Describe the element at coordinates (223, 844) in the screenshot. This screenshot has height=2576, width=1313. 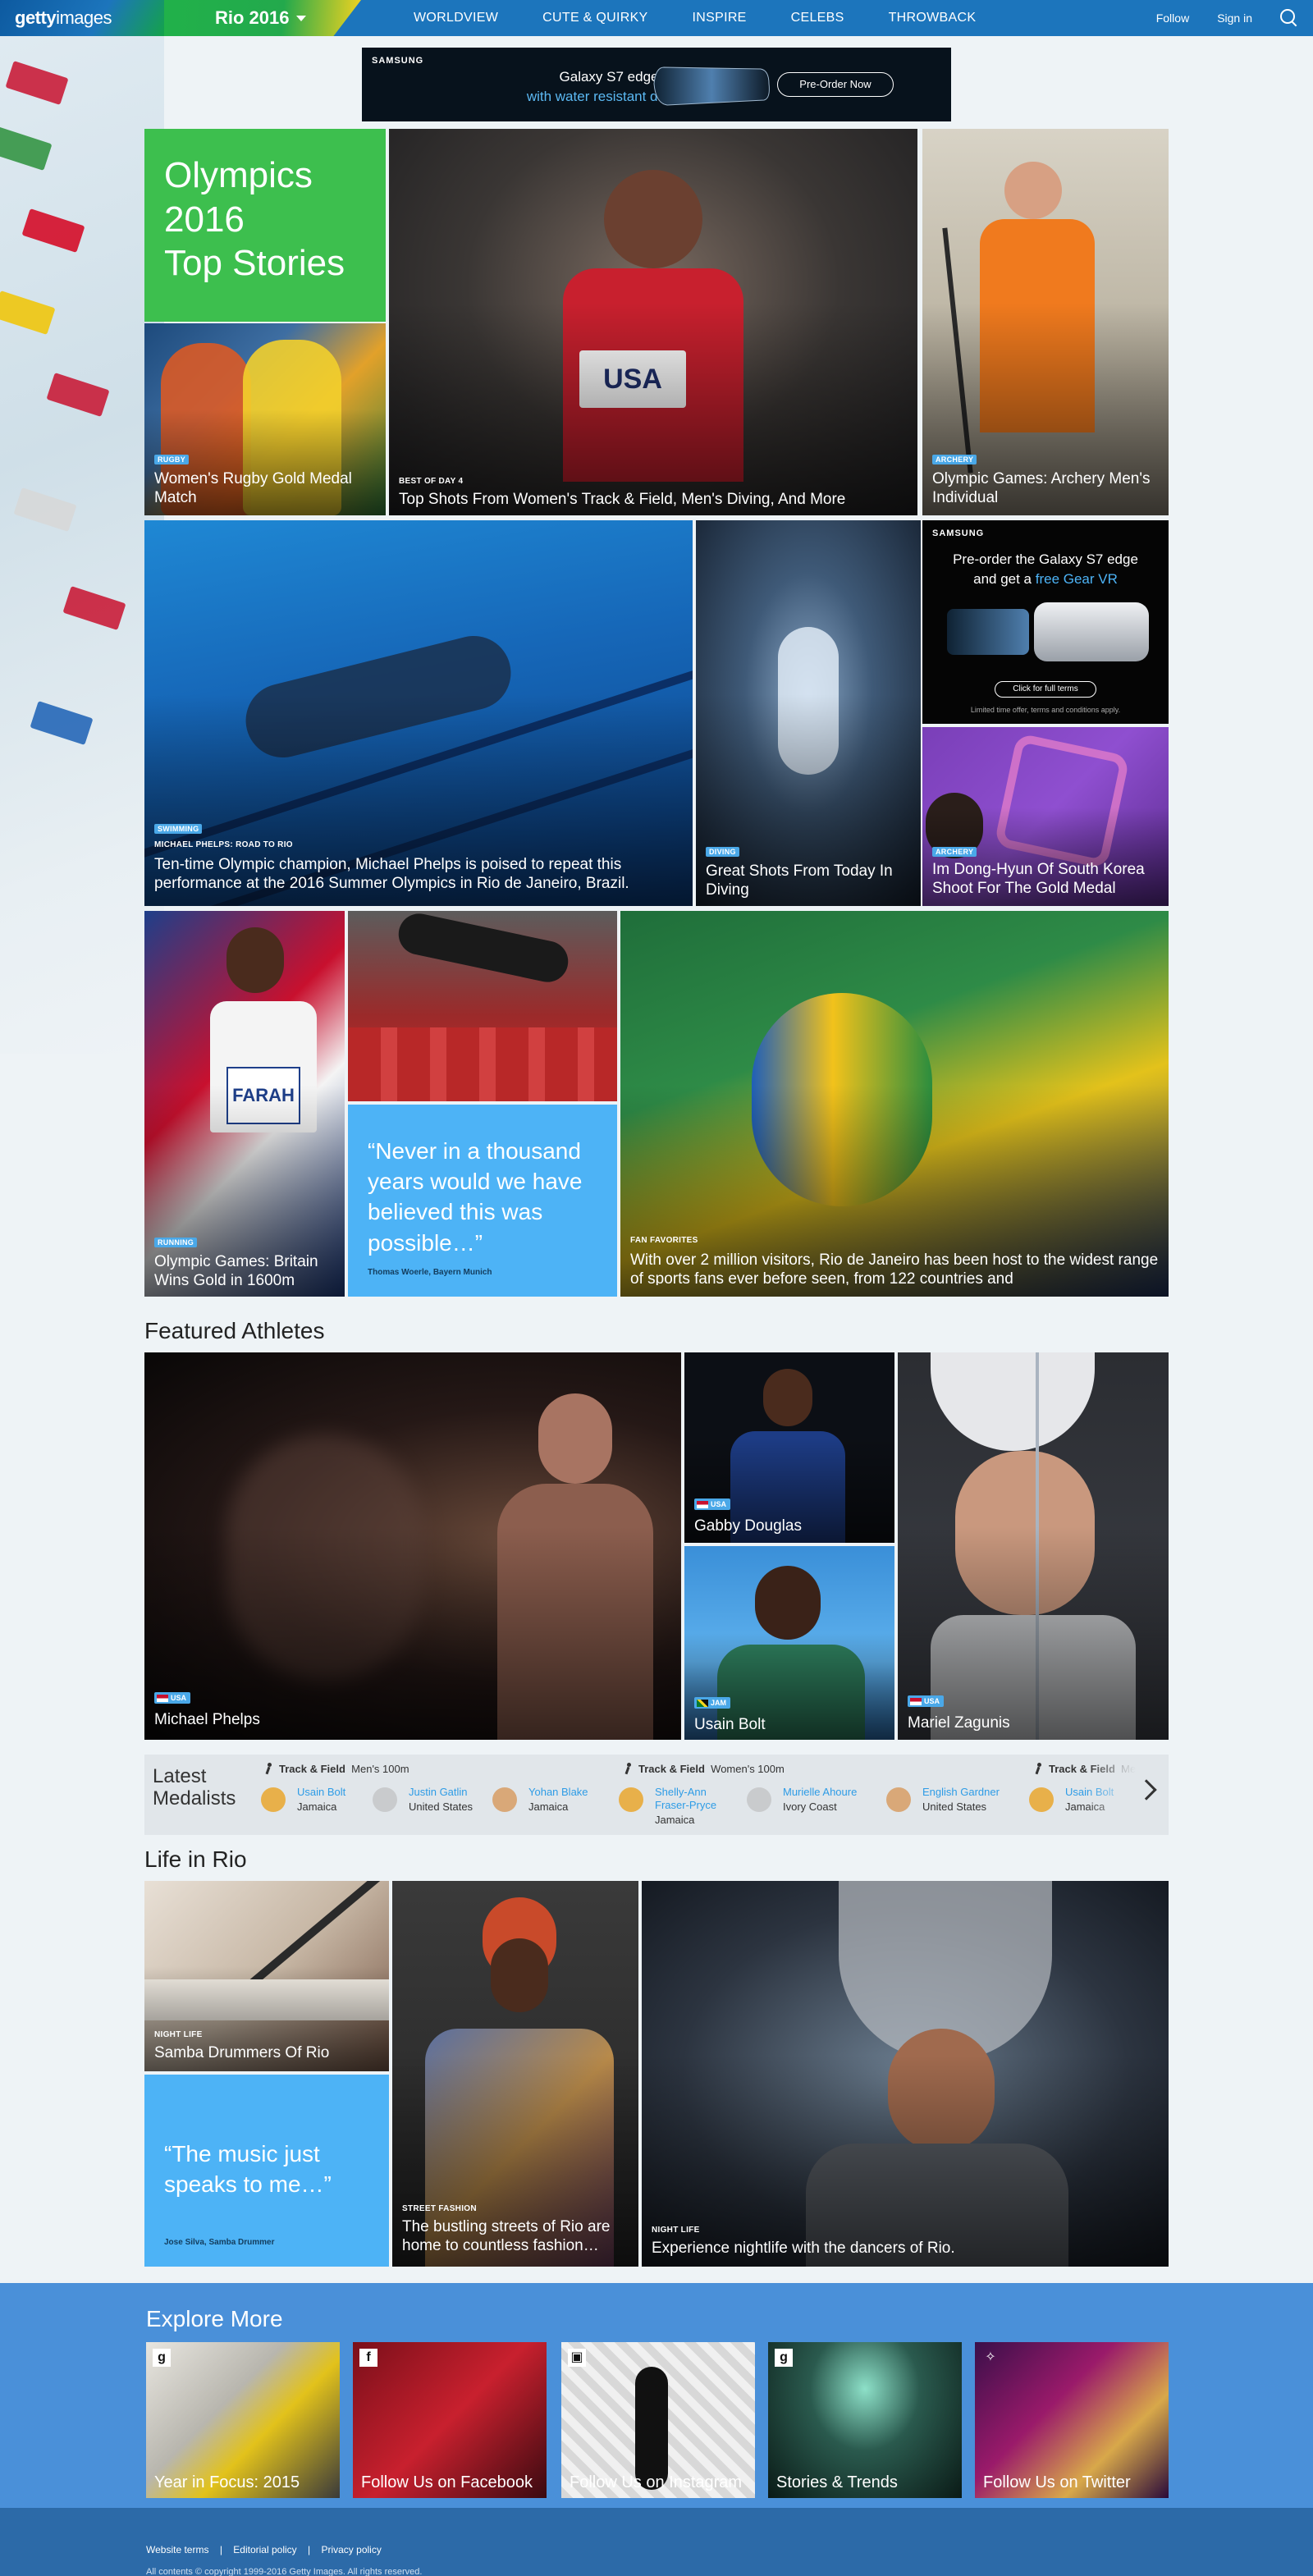
I see `story-subtag: MICHAEL PHELPS: ROAD TO RIO` at that location.